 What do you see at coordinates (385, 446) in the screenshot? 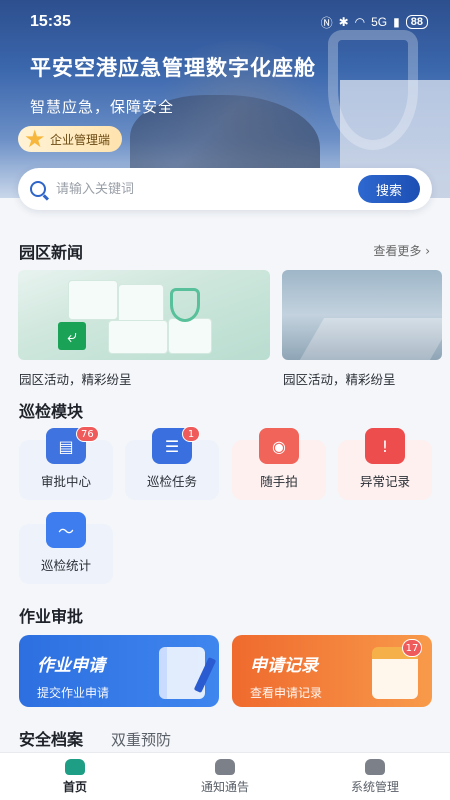
I see `alert-icon: !` at bounding box center [385, 446].